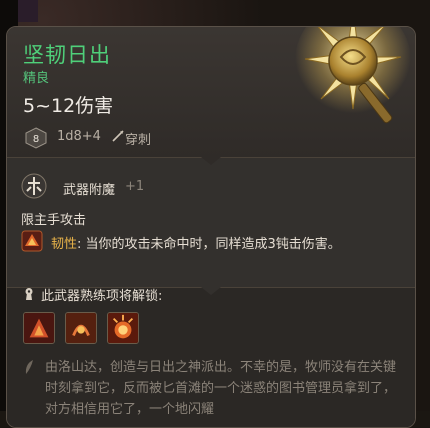 The width and height of the screenshot is (430, 428). What do you see at coordinates (29, 294) in the screenshot?
I see `keyhole-icon` at bounding box center [29, 294].